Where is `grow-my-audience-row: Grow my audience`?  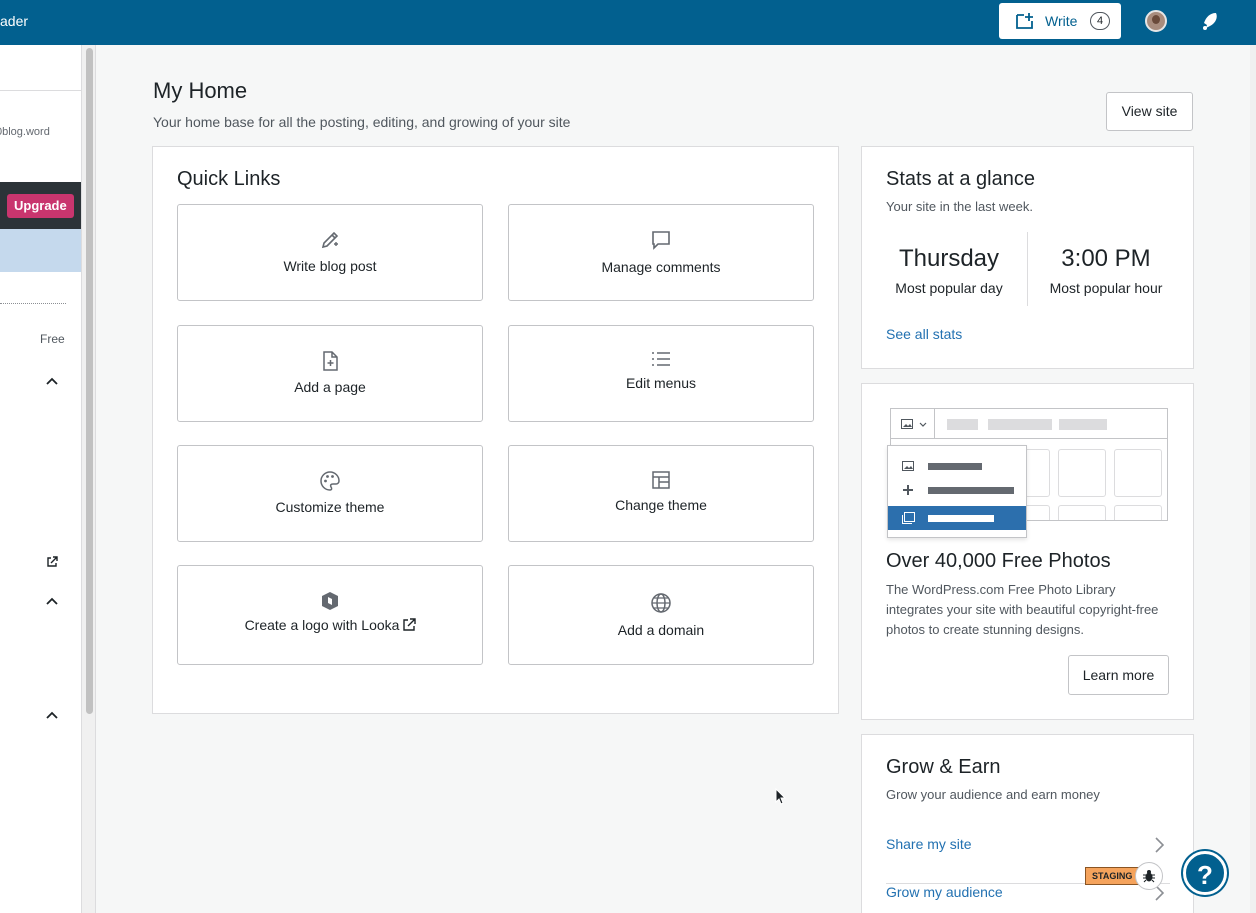 grow-my-audience-row: Grow my audience is located at coordinates (1028, 898).